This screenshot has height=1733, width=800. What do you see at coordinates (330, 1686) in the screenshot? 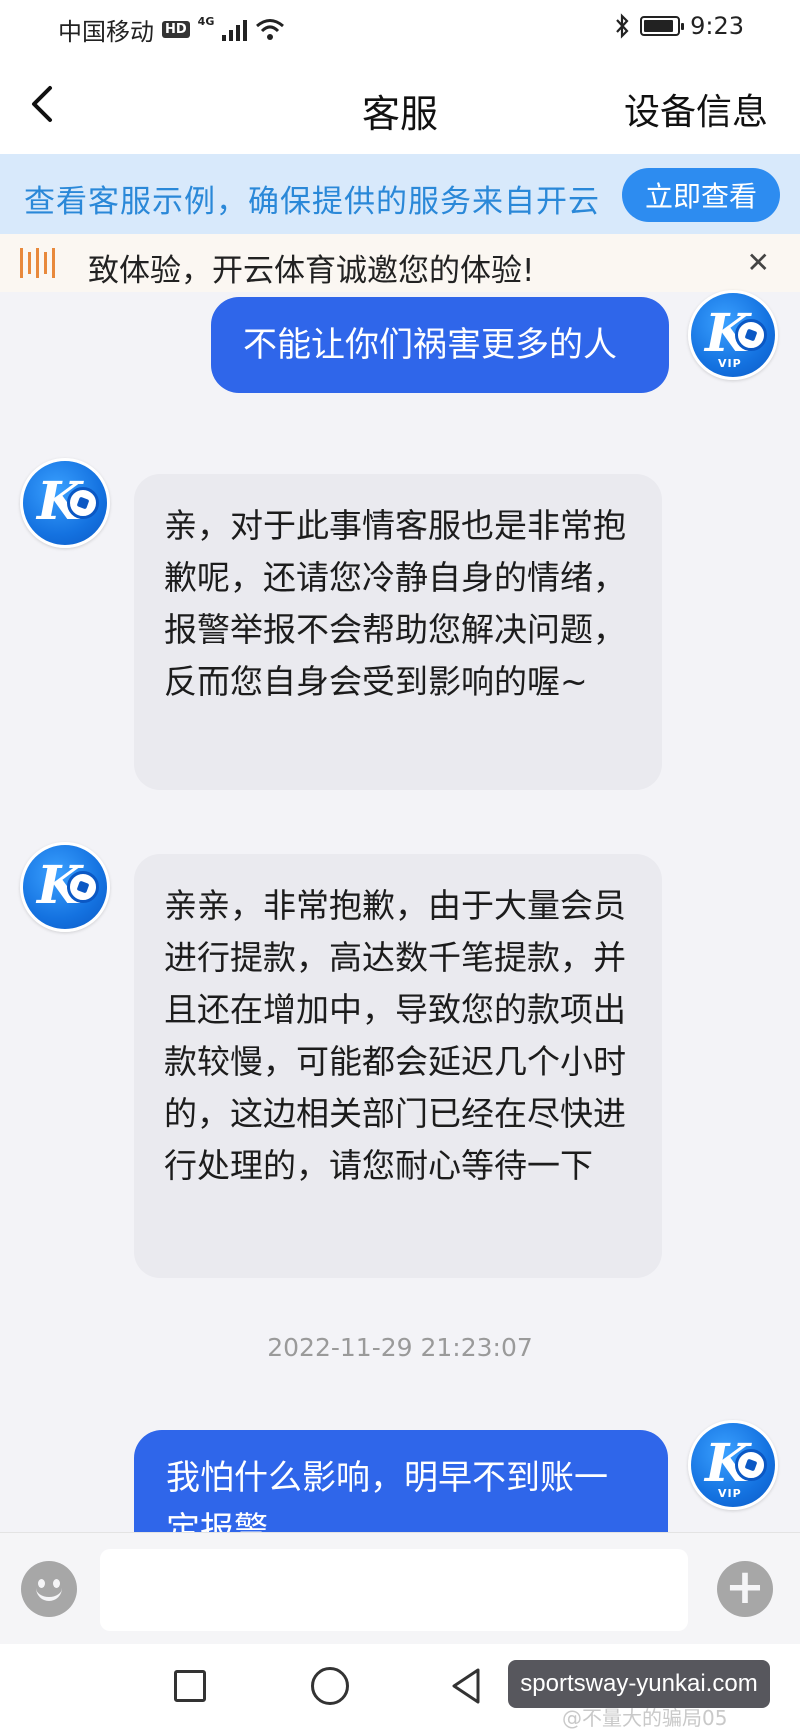
I see `home-icon` at bounding box center [330, 1686].